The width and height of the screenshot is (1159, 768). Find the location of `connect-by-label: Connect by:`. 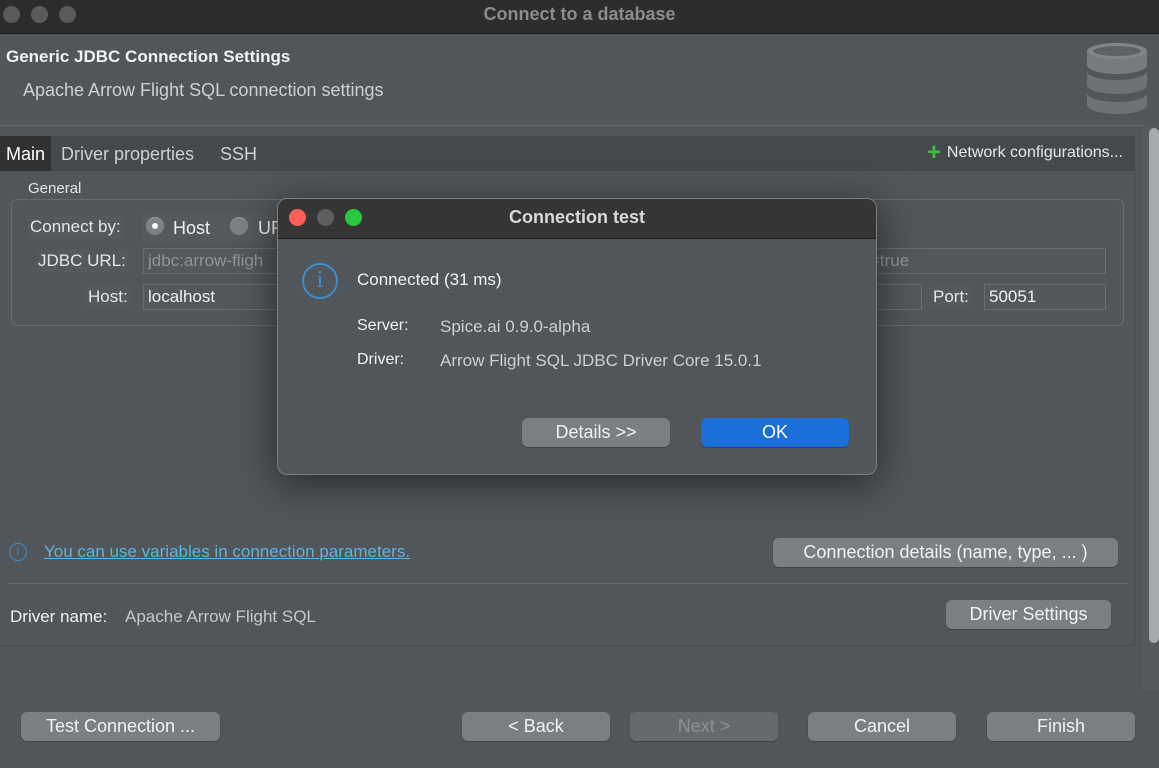

connect-by-label: Connect by: is located at coordinates (75, 227).